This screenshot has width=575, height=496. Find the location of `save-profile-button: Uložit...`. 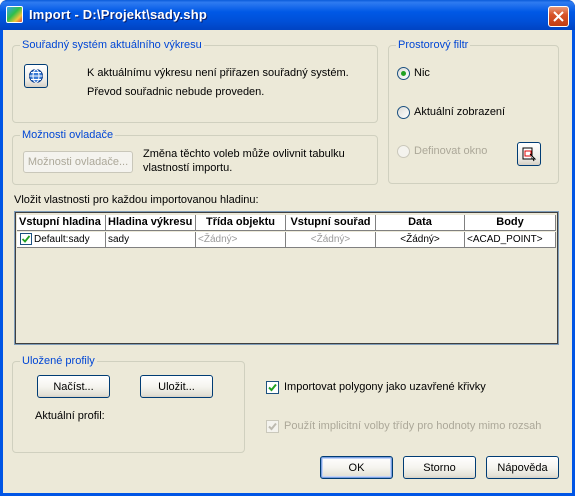

save-profile-button: Uložit... is located at coordinates (176, 386).